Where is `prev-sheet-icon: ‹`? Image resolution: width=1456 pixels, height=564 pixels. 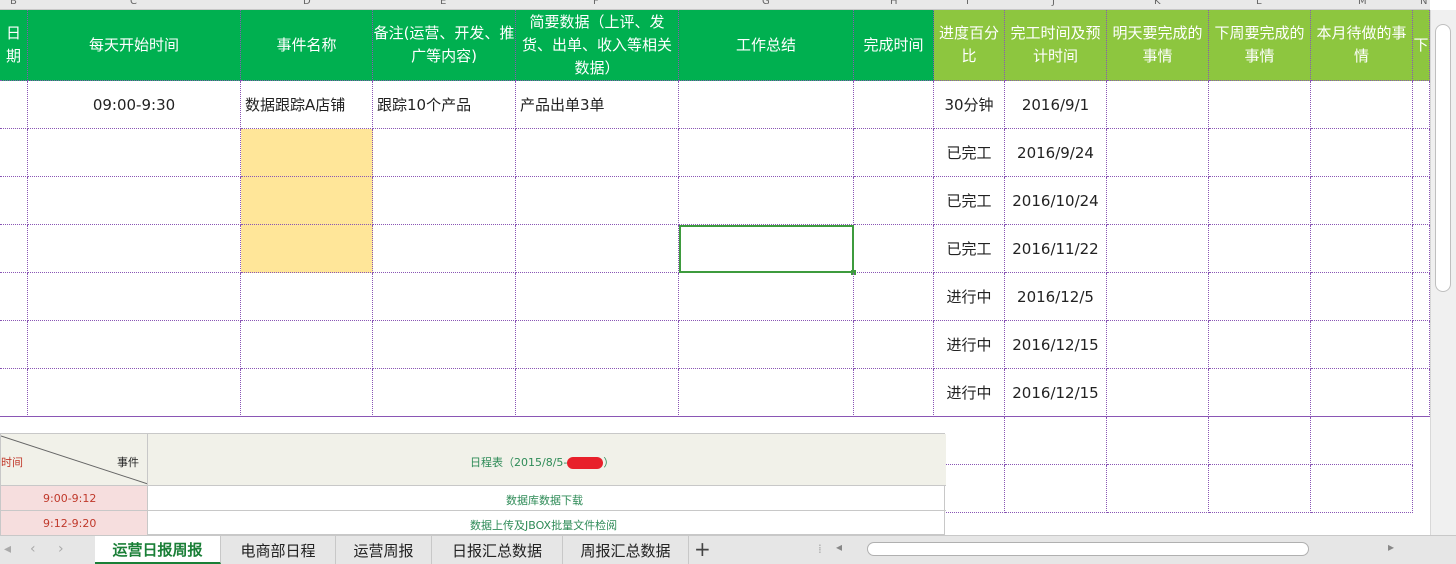 prev-sheet-icon: ‹ is located at coordinates (33, 549).